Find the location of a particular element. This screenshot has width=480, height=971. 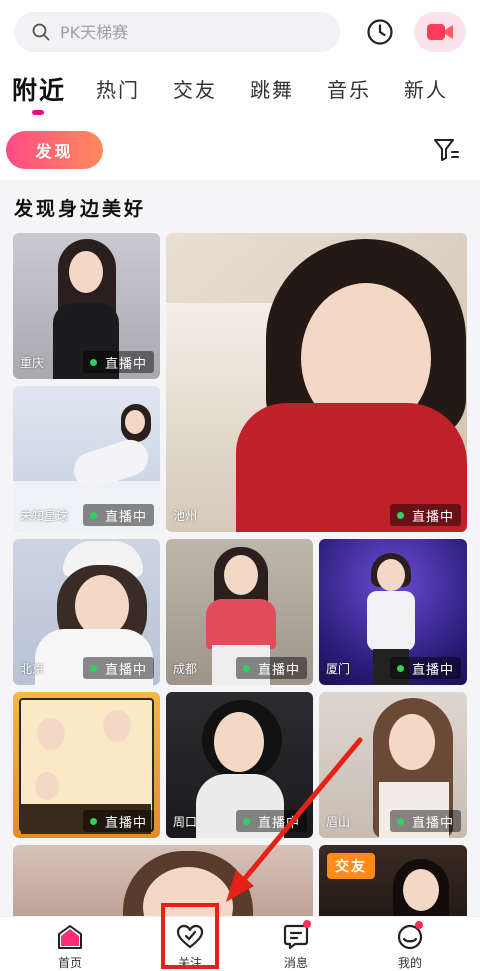

search-bar is located at coordinates (177, 32).